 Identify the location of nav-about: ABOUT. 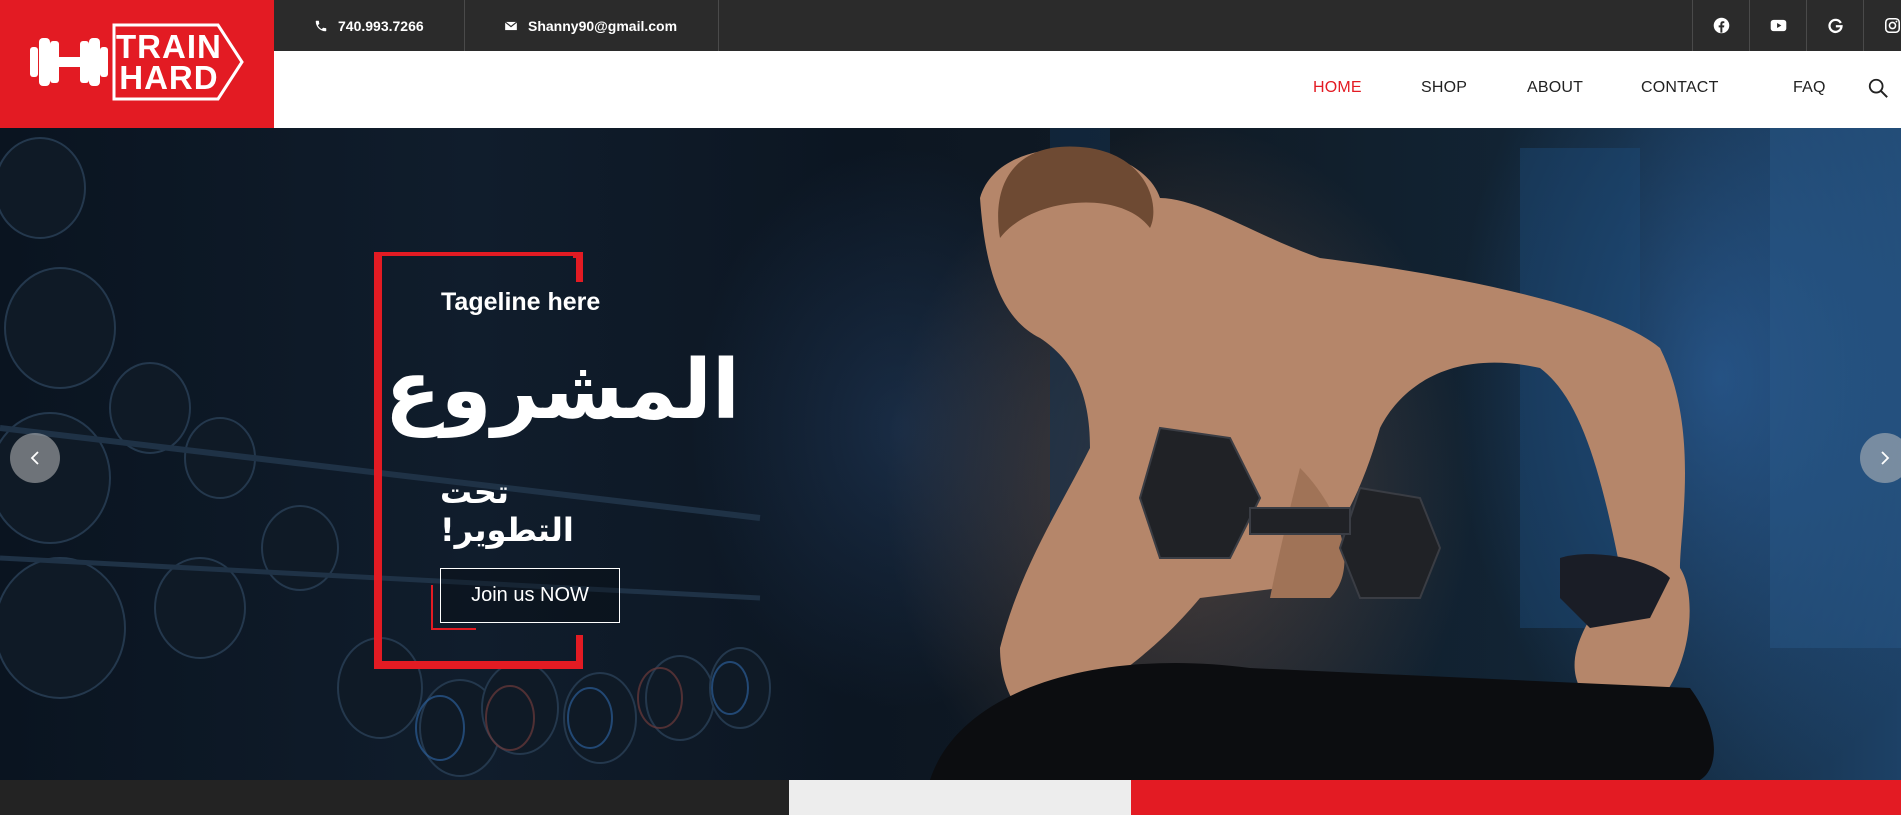
(1555, 88).